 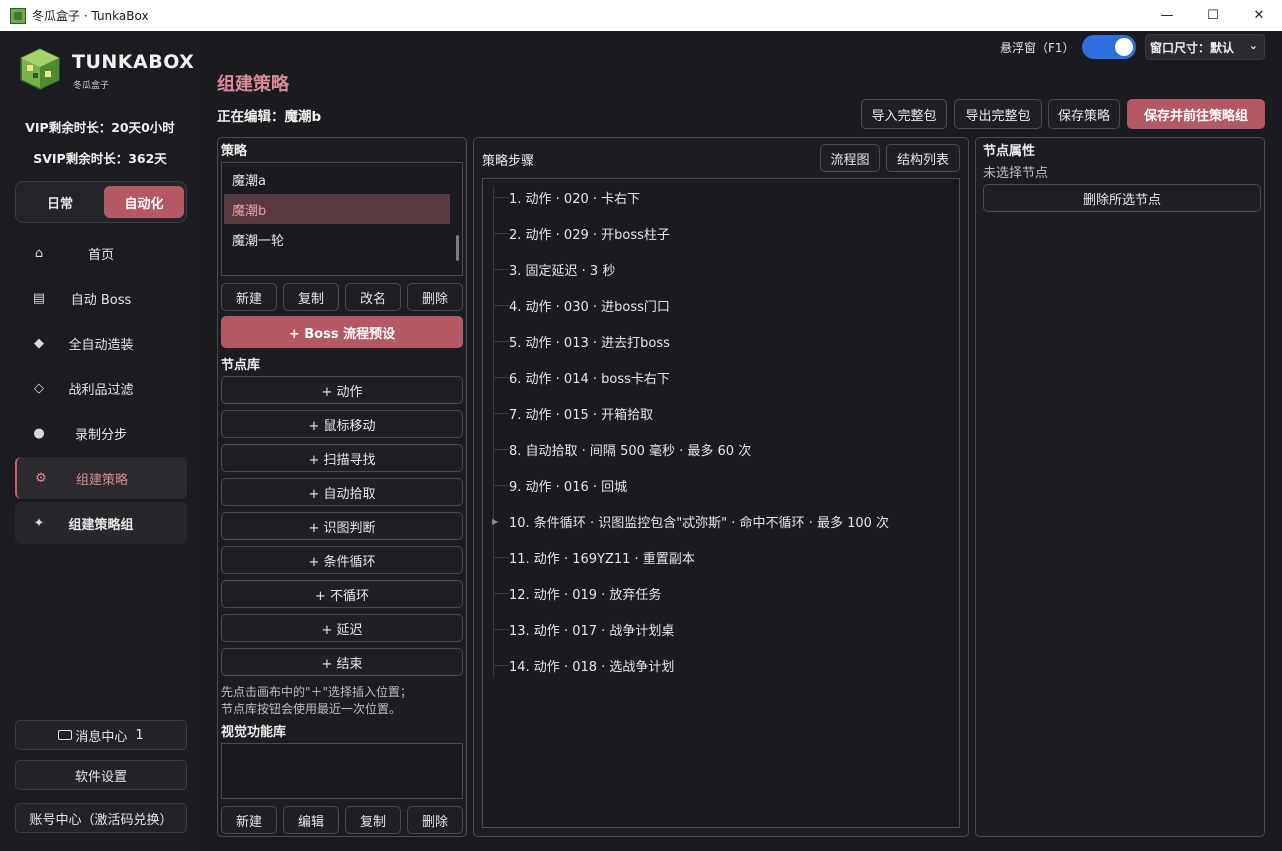 I want to click on step-text: 4. 动作 · 030 · 进boss门口, so click(x=589, y=307).